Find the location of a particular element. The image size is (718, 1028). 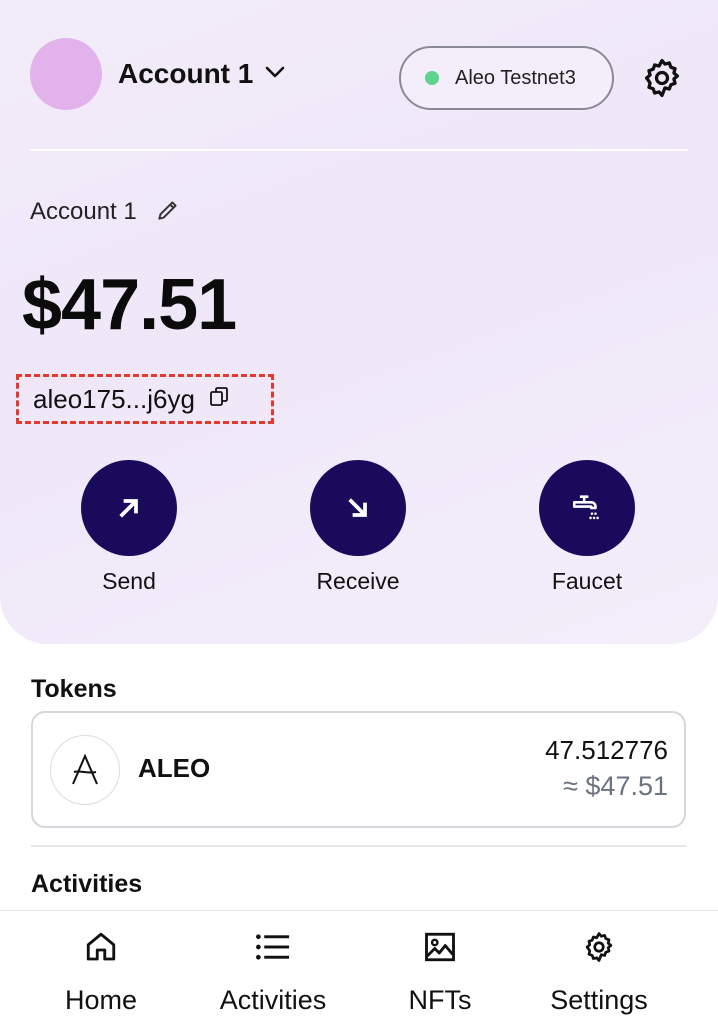

arrow-down-right-icon is located at coordinates (357, 507).